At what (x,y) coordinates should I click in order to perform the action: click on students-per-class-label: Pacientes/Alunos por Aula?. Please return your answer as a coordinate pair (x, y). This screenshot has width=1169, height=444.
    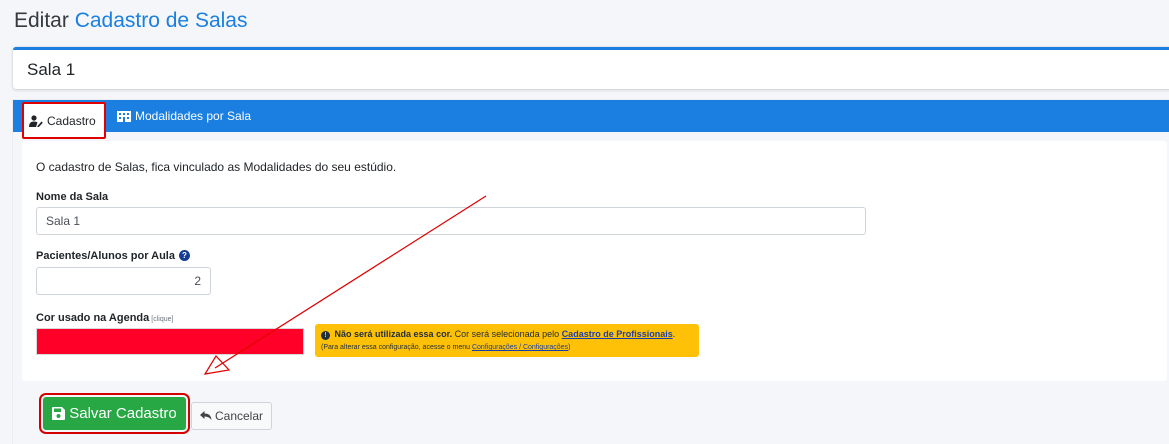
    Looking at the image, I should click on (113, 256).